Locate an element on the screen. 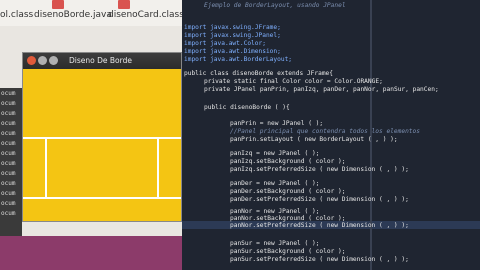 This screenshot has height=270, width=480. code-line: panSur.setBackground ( color ); is located at coordinates (288, 251).